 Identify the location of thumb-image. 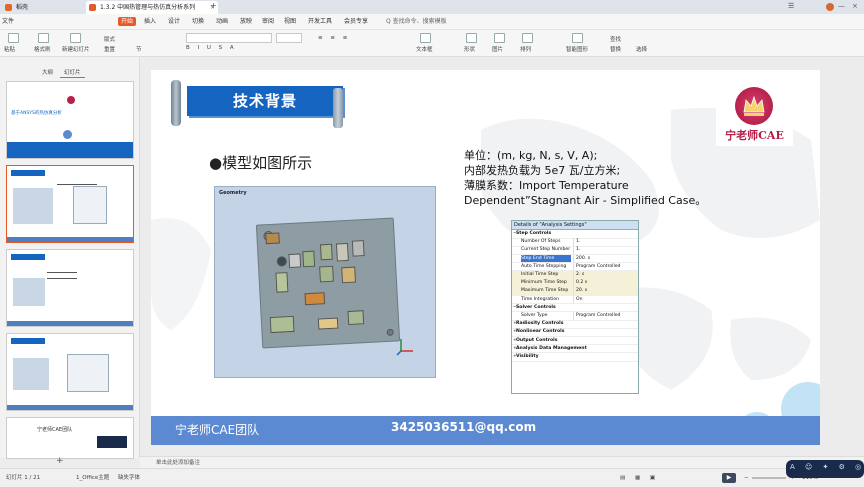
(112, 442).